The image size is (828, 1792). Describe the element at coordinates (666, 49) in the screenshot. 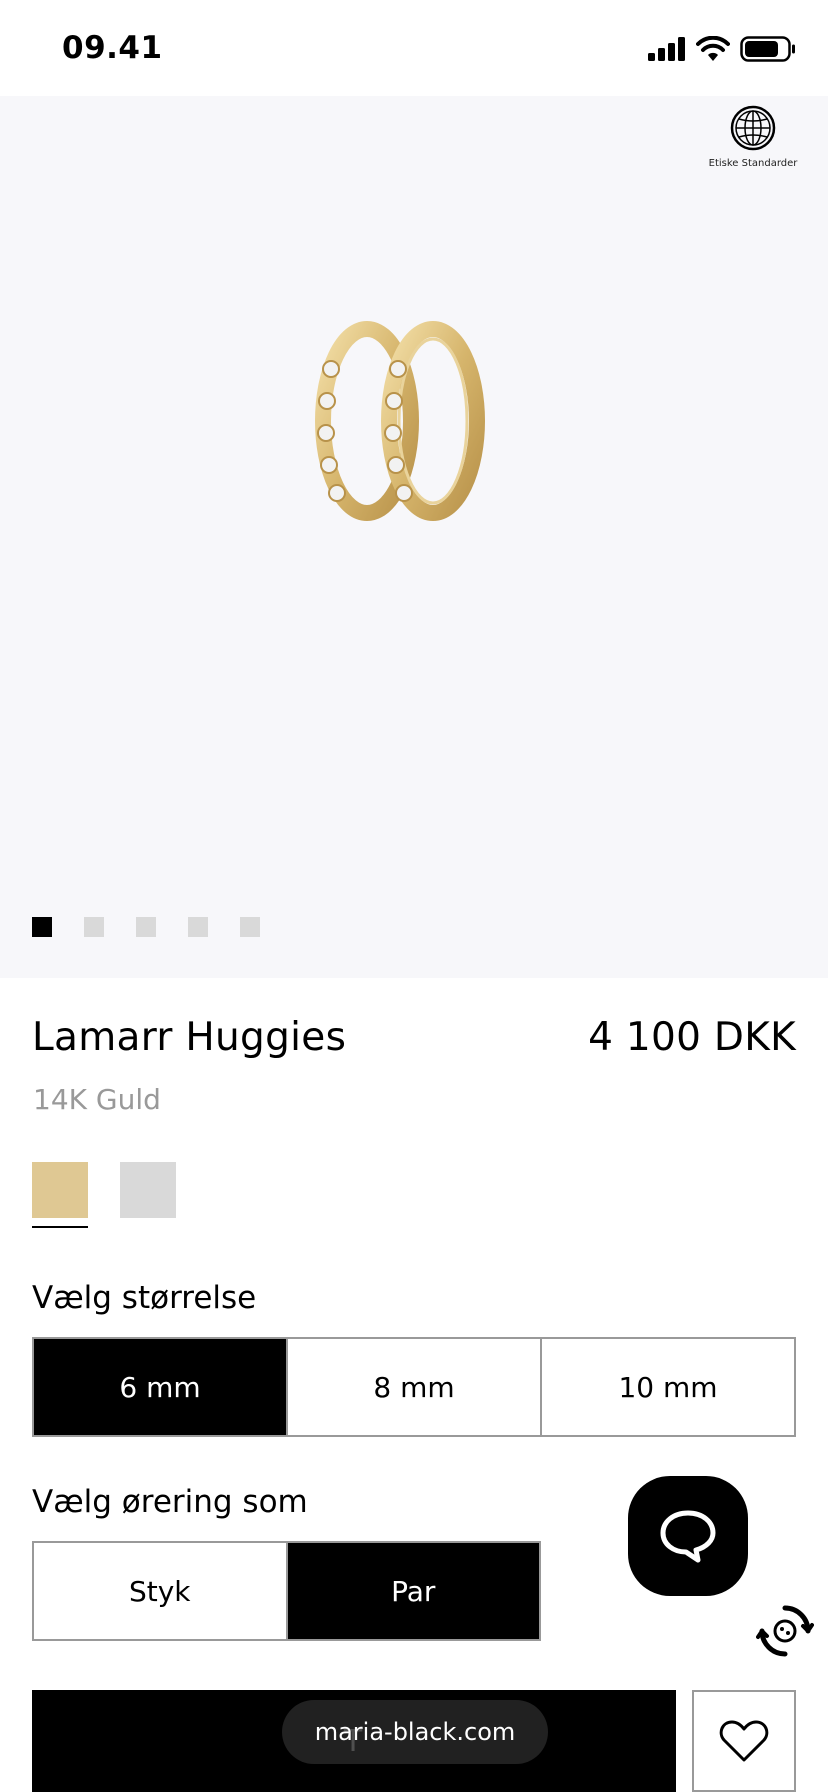

I see `signal-icon` at that location.